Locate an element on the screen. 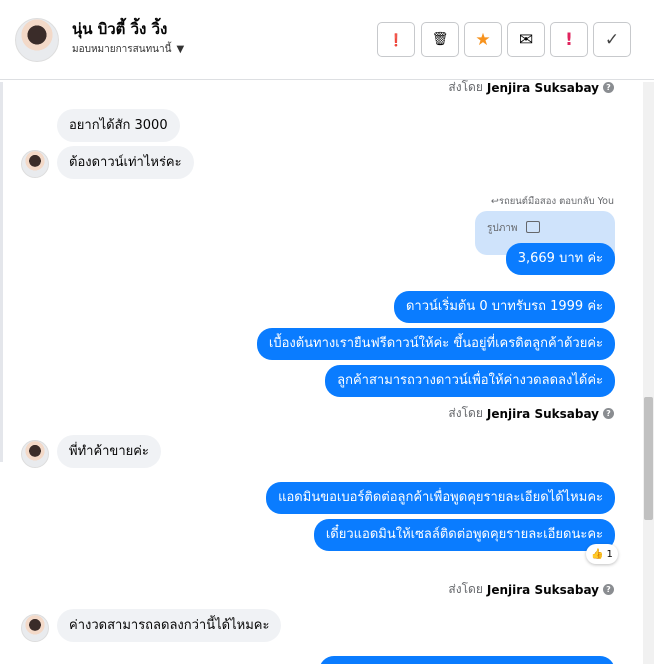 The width and height of the screenshot is (654, 664). reaction-badge: 👍 1 is located at coordinates (602, 554).